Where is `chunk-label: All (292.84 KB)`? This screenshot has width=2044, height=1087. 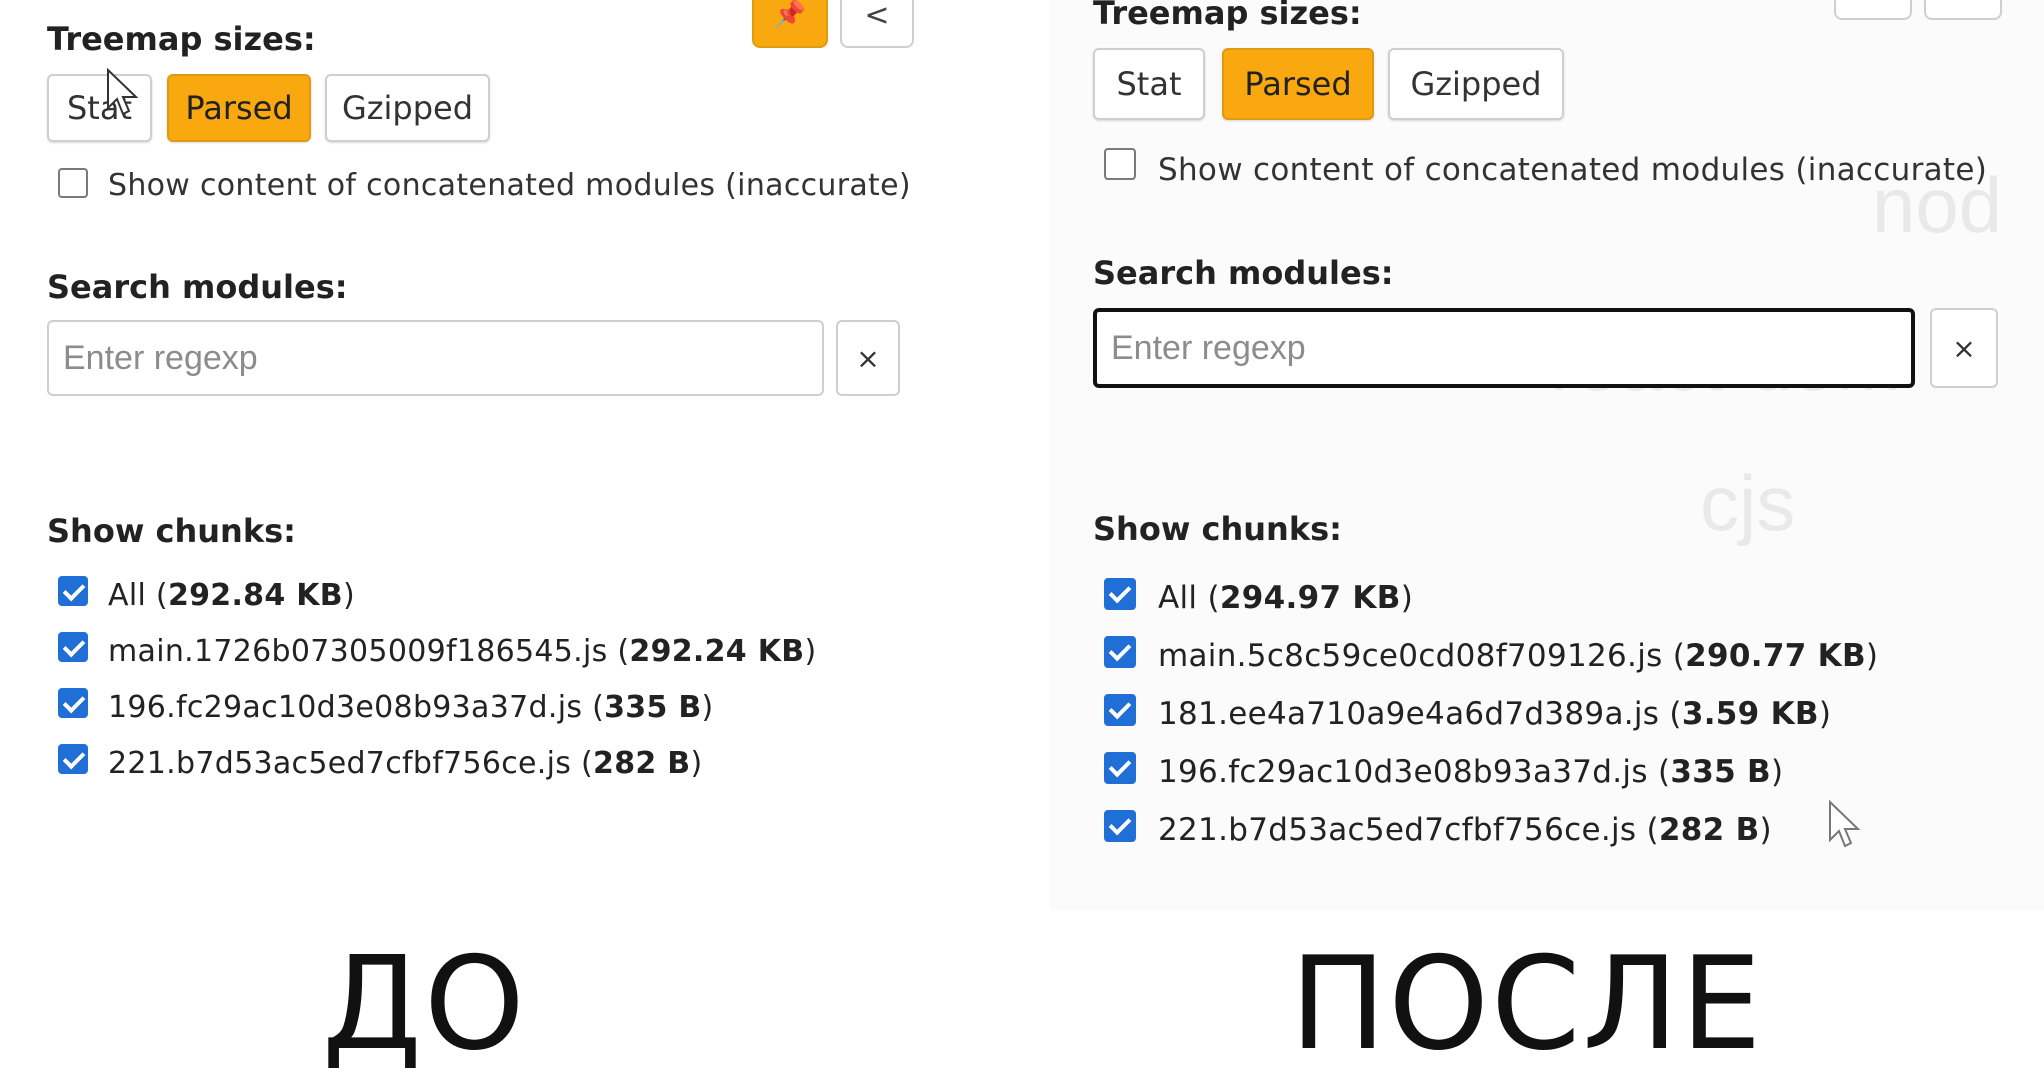 chunk-label: All (292.84 KB) is located at coordinates (231, 595).